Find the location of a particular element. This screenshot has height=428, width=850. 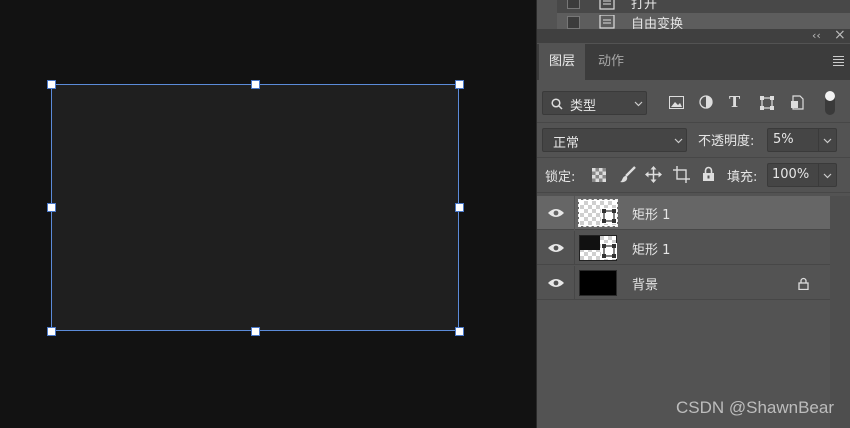

layer-filter-label: 类型 is located at coordinates (583, 106).